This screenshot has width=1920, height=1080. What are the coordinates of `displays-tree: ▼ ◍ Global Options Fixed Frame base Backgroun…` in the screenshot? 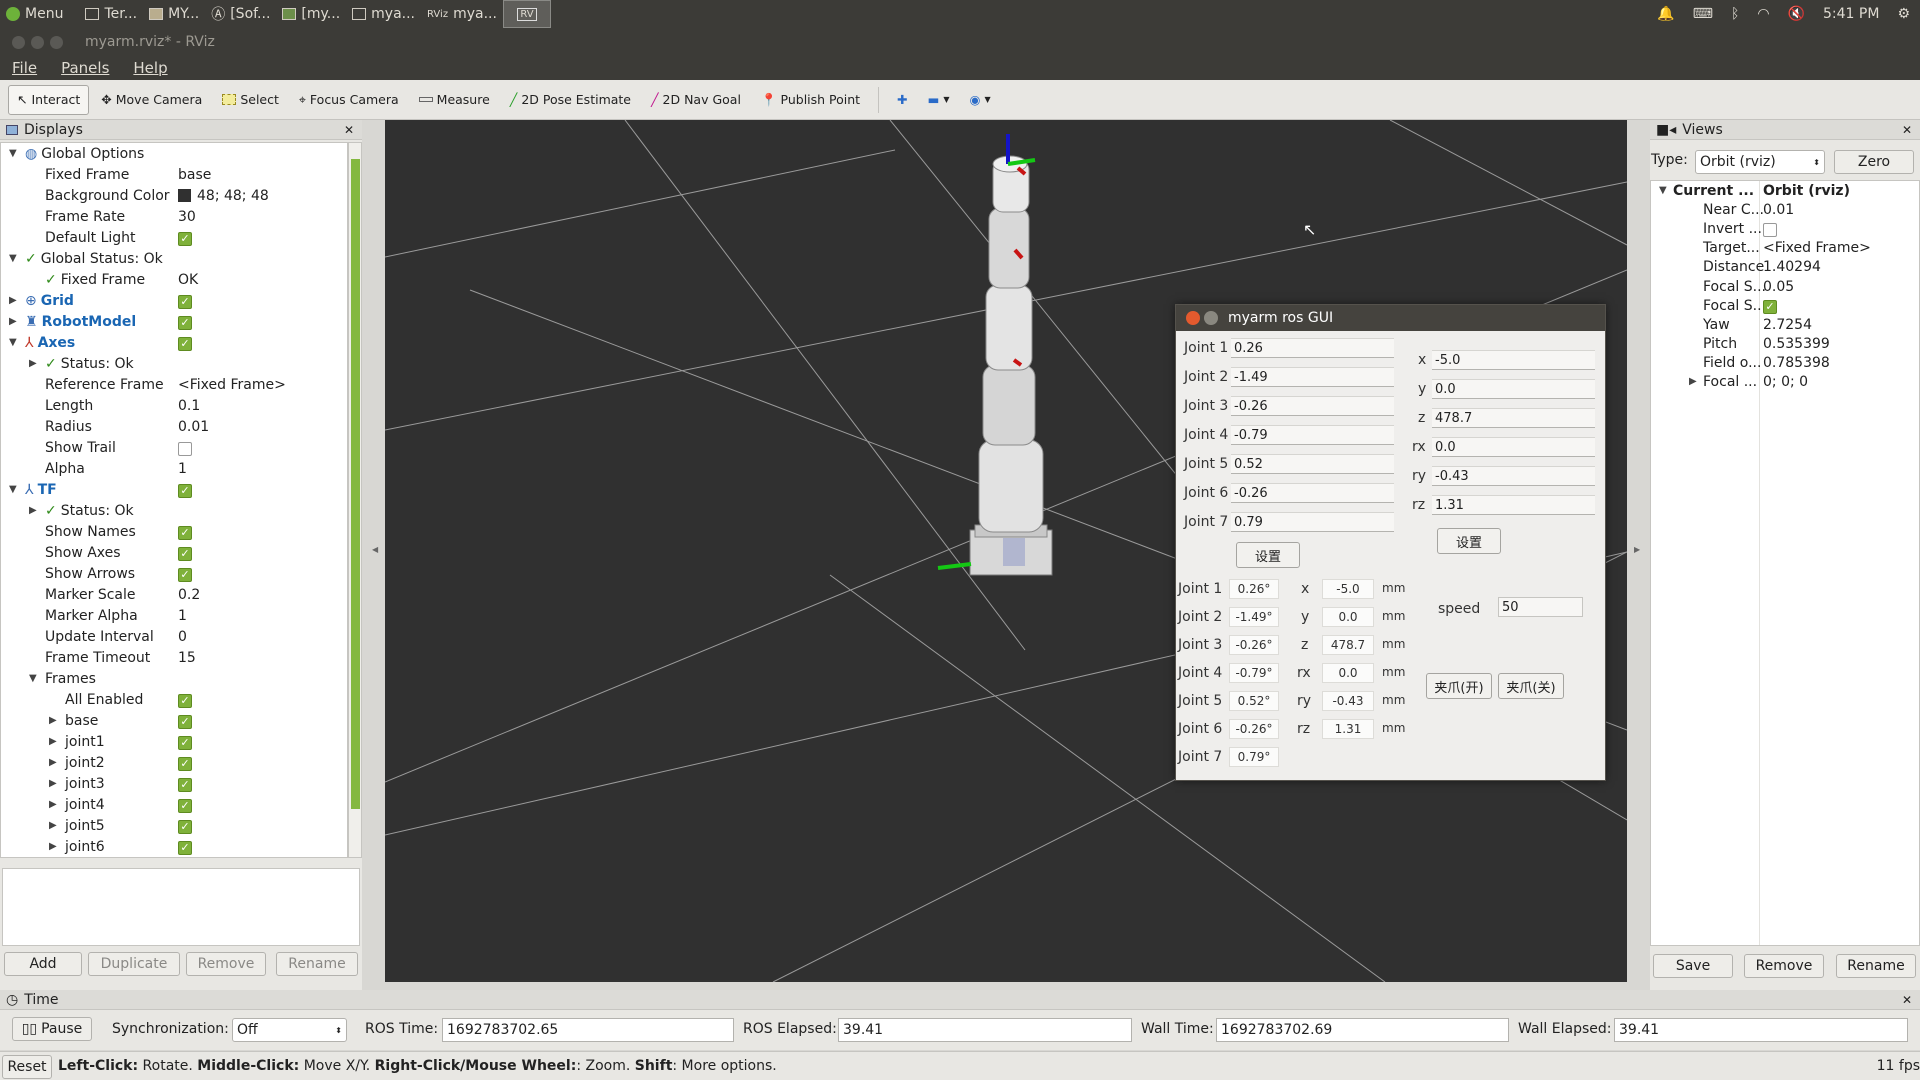 It's located at (174, 500).